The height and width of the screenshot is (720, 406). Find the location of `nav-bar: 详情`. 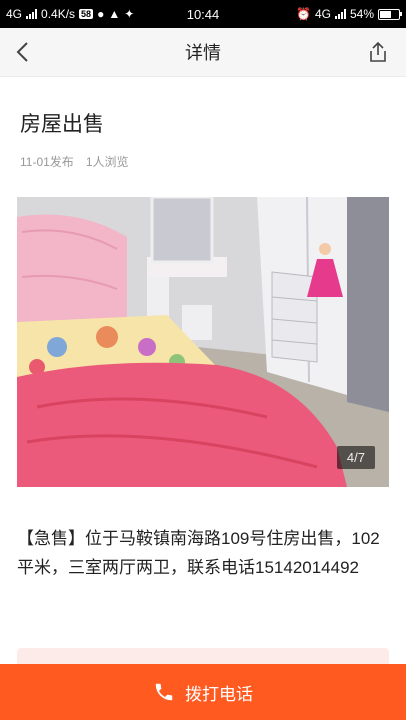

nav-bar: 详情 is located at coordinates (203, 52).